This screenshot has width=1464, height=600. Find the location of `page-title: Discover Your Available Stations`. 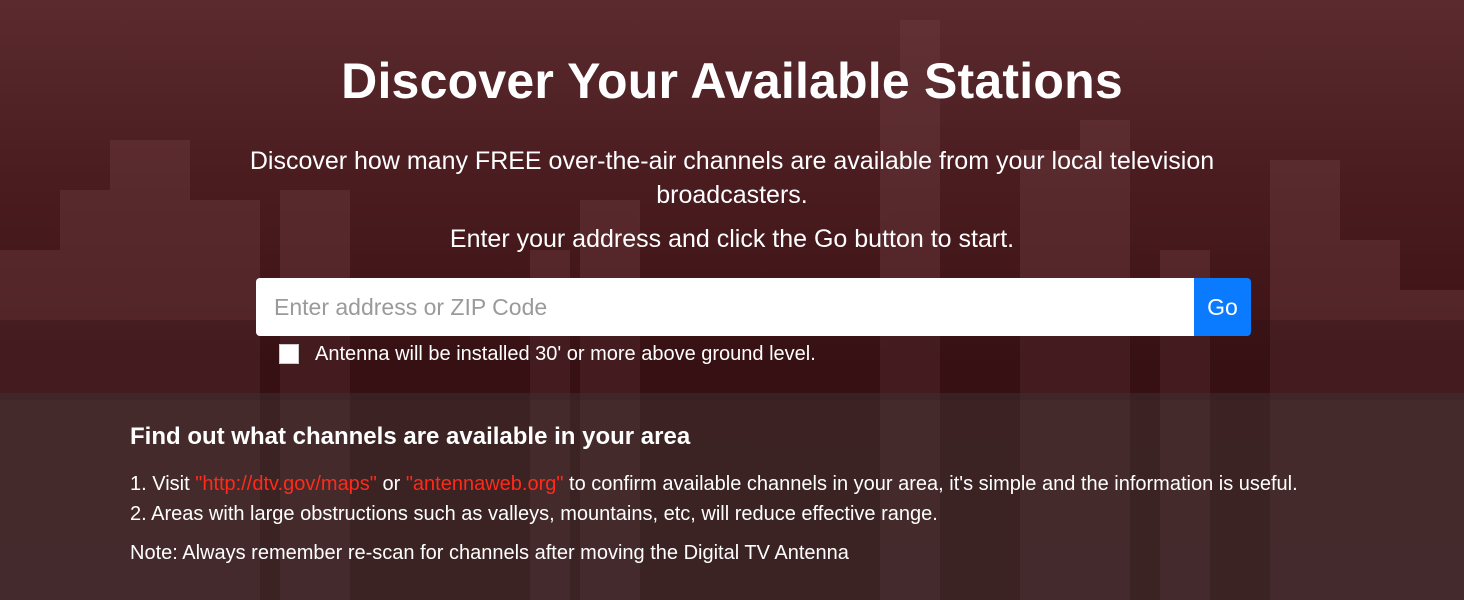

page-title: Discover Your Available Stations is located at coordinates (732, 81).